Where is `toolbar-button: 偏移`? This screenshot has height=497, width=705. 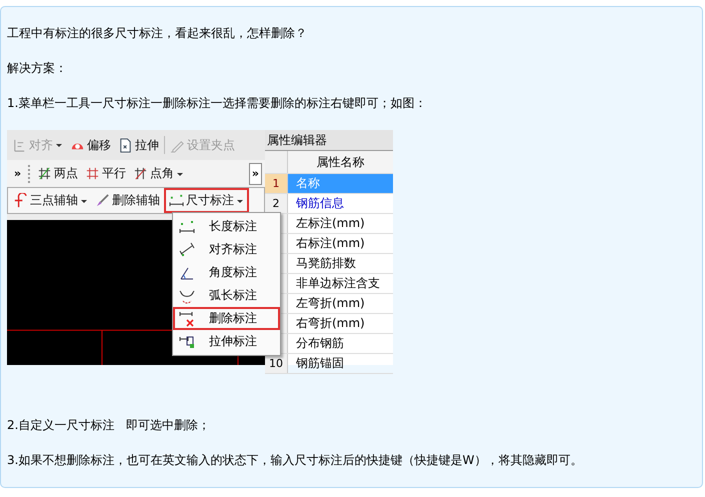 toolbar-button: 偏移 is located at coordinates (90, 145).